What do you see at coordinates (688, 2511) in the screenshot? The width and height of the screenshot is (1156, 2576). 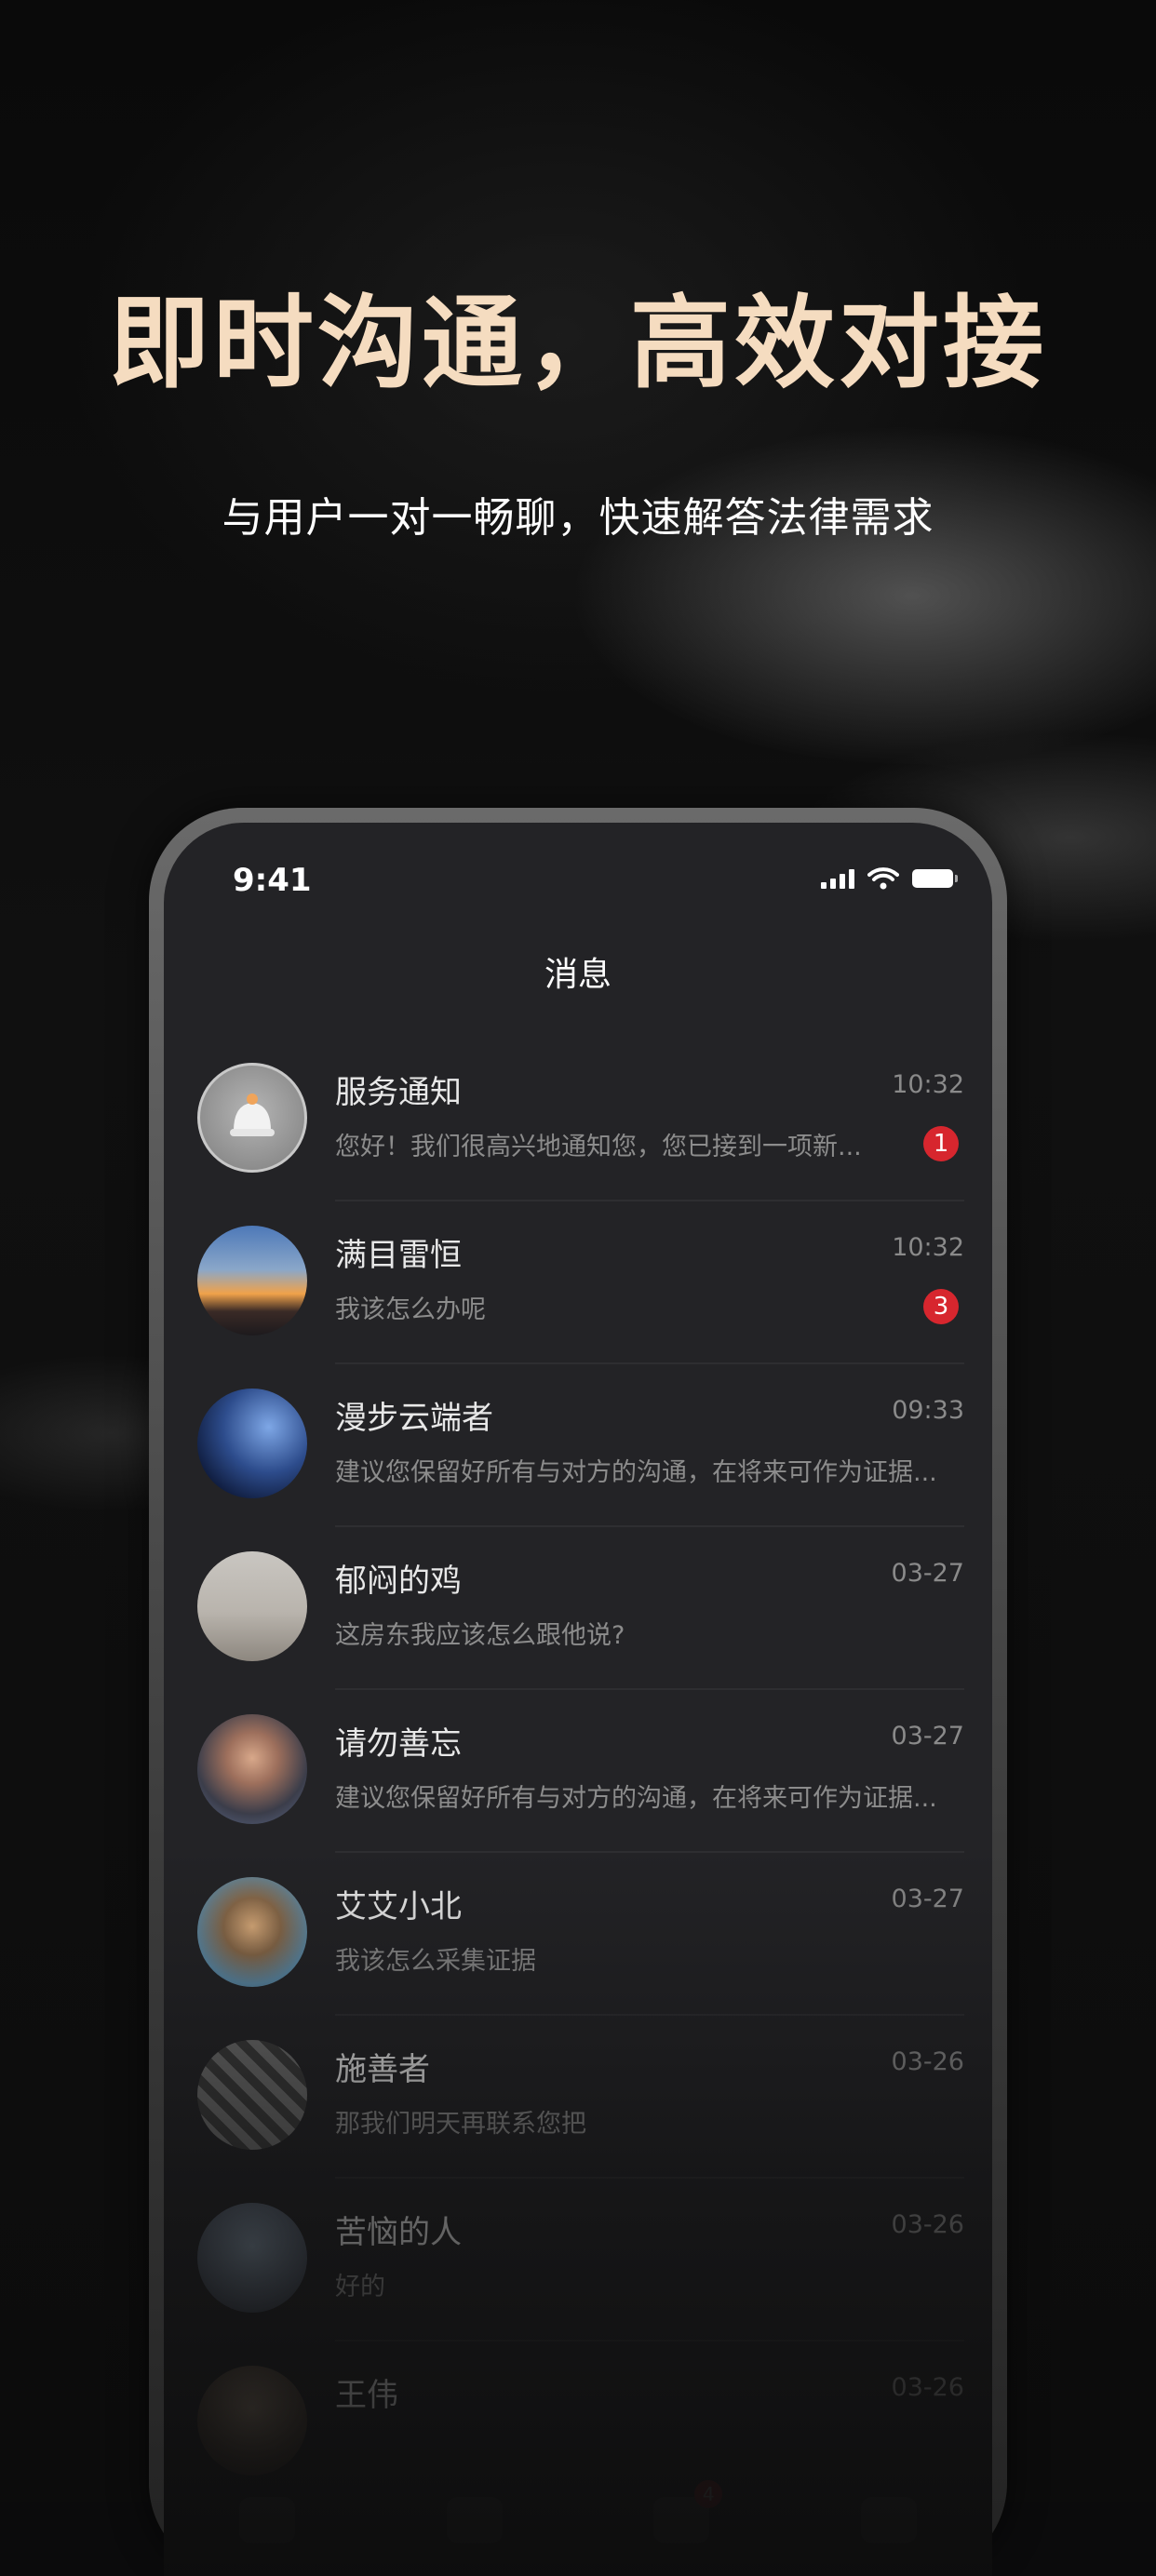 I see `tab-messages: 4` at bounding box center [688, 2511].